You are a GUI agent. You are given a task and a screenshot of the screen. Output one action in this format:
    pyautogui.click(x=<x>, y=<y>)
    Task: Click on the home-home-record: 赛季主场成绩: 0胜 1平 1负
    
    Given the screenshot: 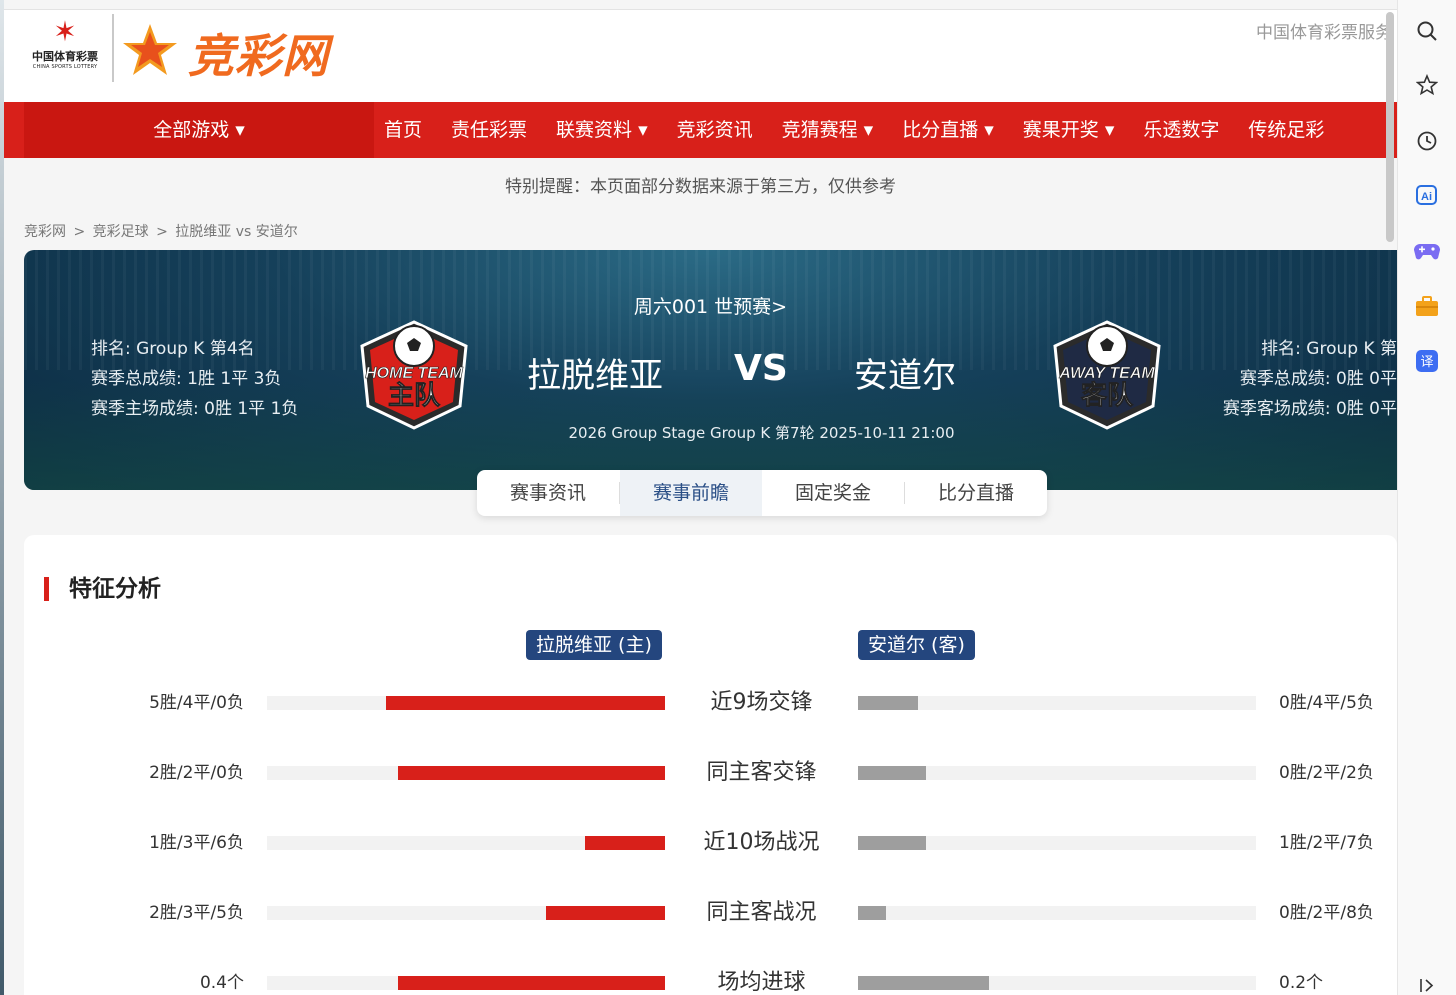 What is the action you would take?
    pyautogui.click(x=195, y=409)
    